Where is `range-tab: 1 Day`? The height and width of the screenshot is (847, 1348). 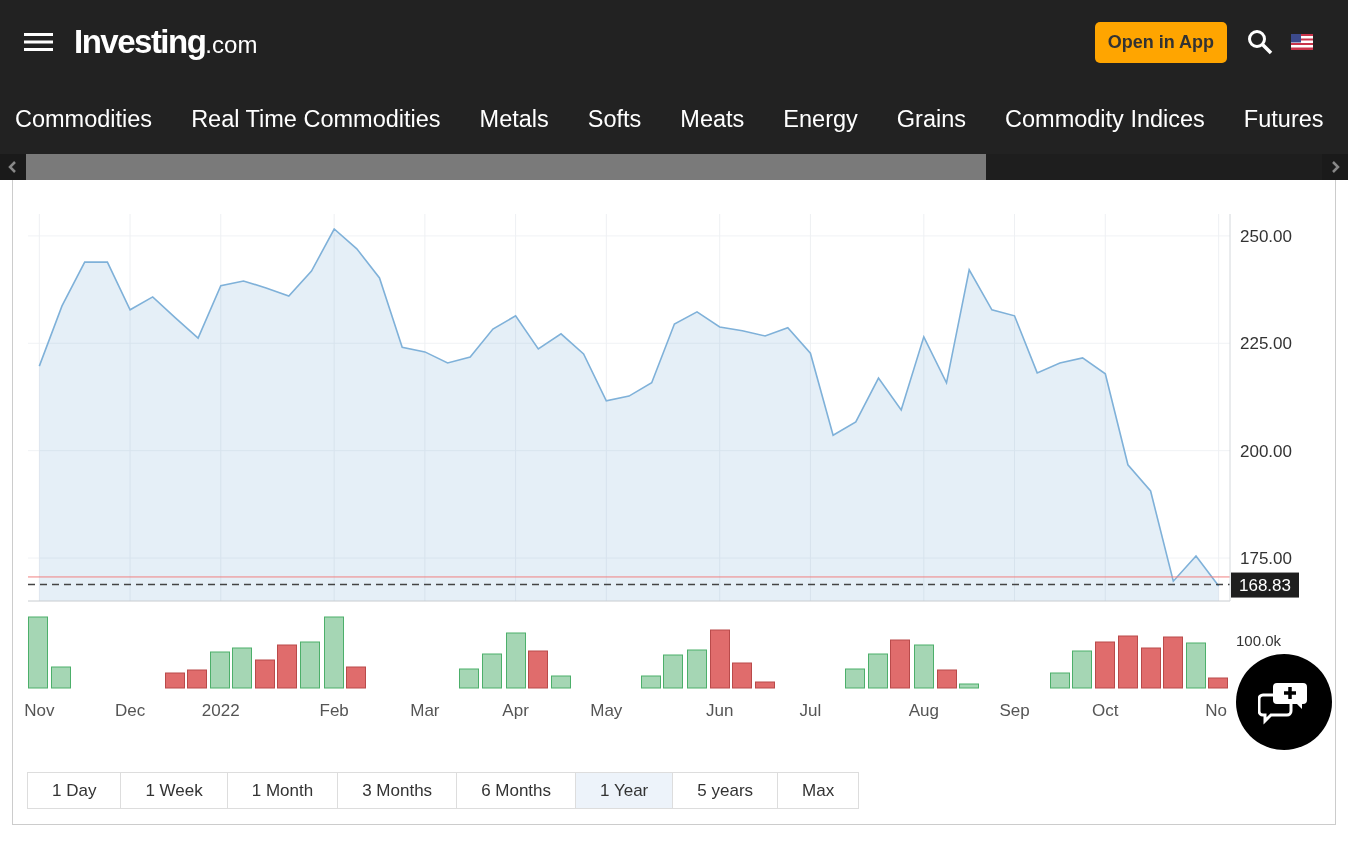
range-tab: 1 Day is located at coordinates (74, 790).